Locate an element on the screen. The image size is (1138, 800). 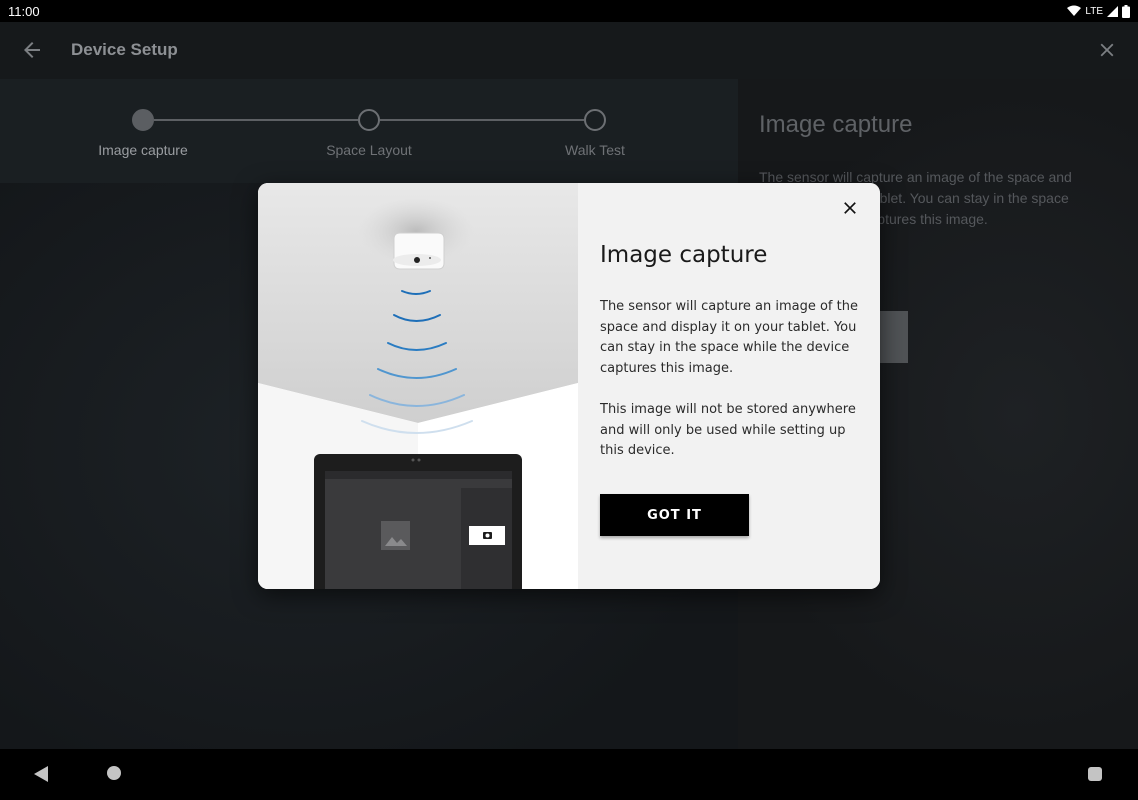
side-panel-button is located at coordinates (893, 337).